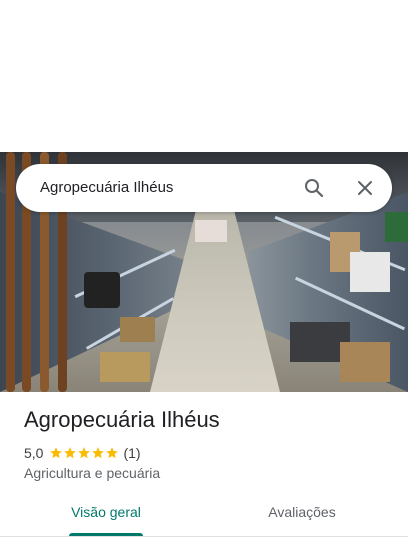 This screenshot has height=544, width=408. Describe the element at coordinates (34, 453) in the screenshot. I see `rating-value: 5,0` at that location.